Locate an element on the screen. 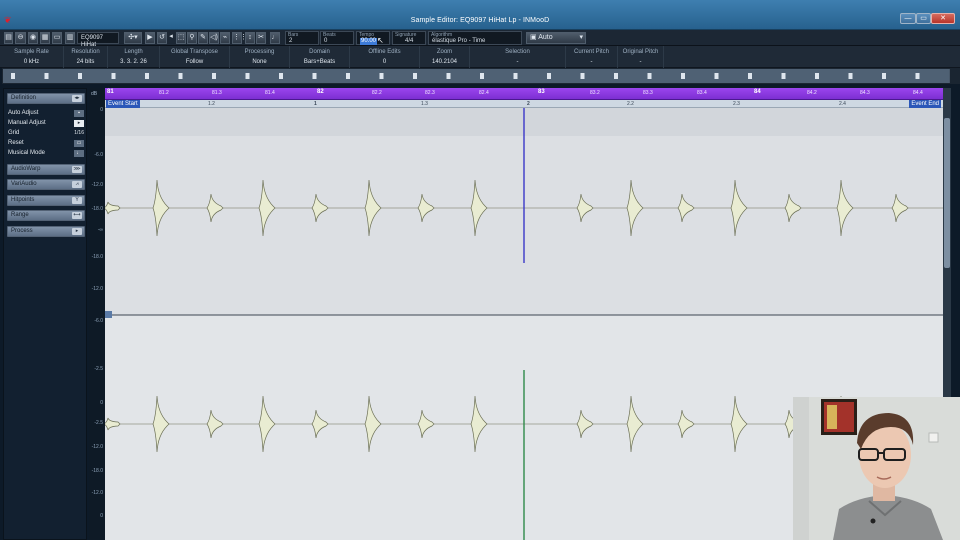  manual-adjust-icon: ▸ is located at coordinates (79, 123).